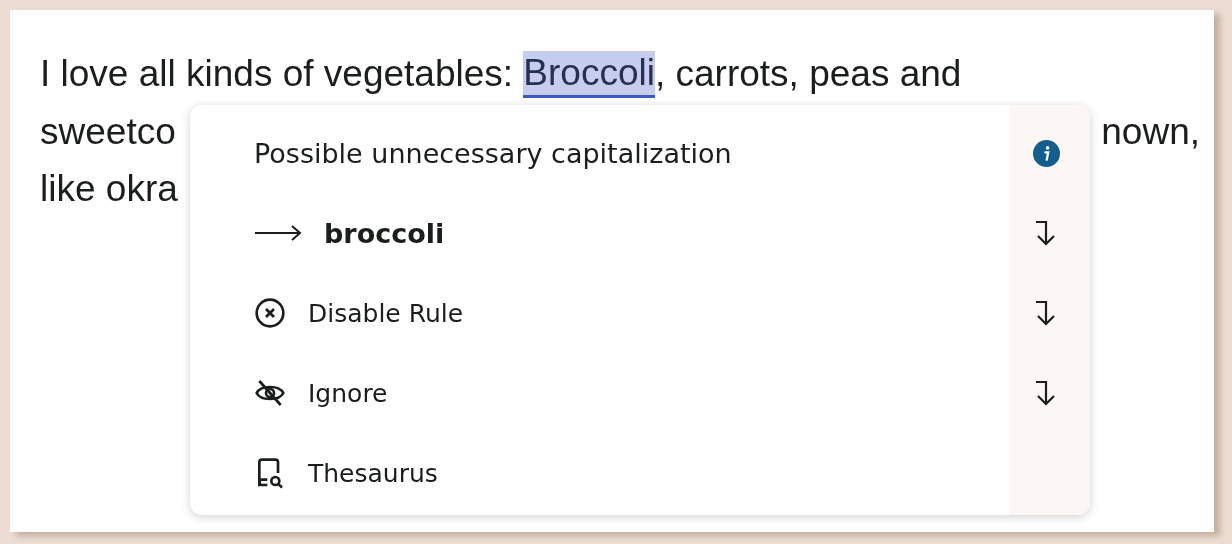  I want to click on document-text: I love all kinds of vegetables:, so click(277, 74).